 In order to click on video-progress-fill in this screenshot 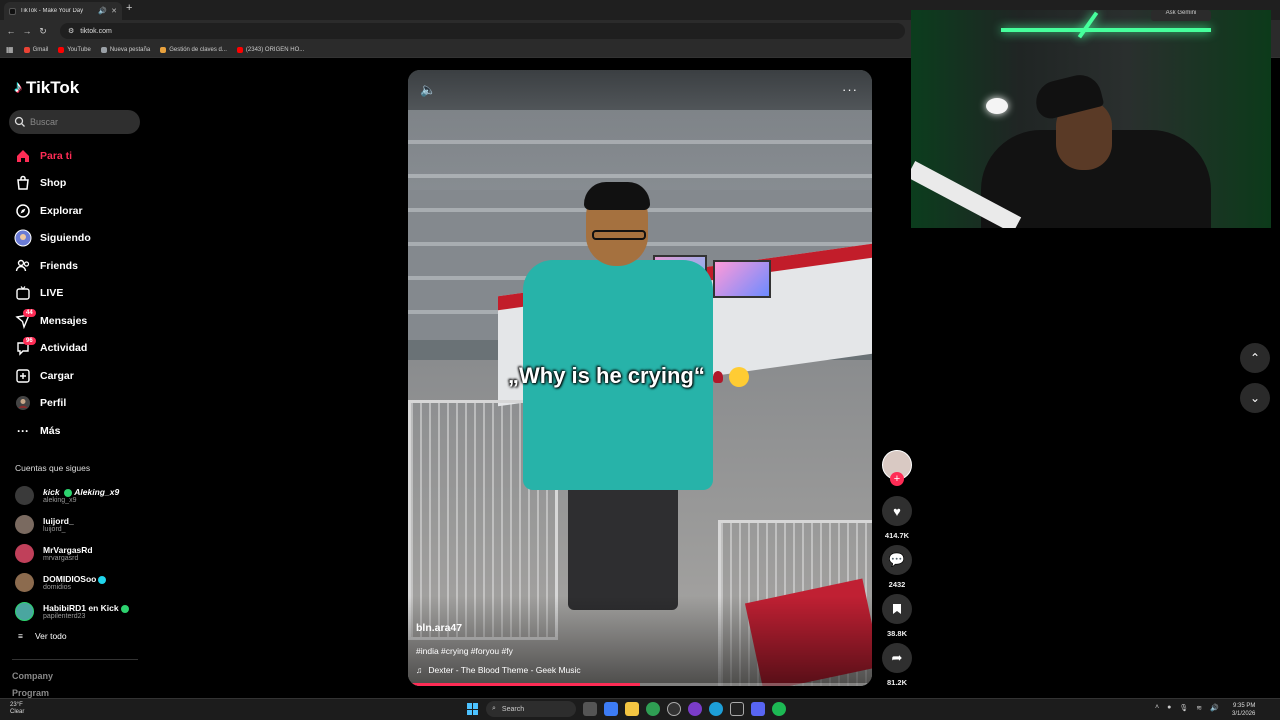, I will do `click(524, 684)`.